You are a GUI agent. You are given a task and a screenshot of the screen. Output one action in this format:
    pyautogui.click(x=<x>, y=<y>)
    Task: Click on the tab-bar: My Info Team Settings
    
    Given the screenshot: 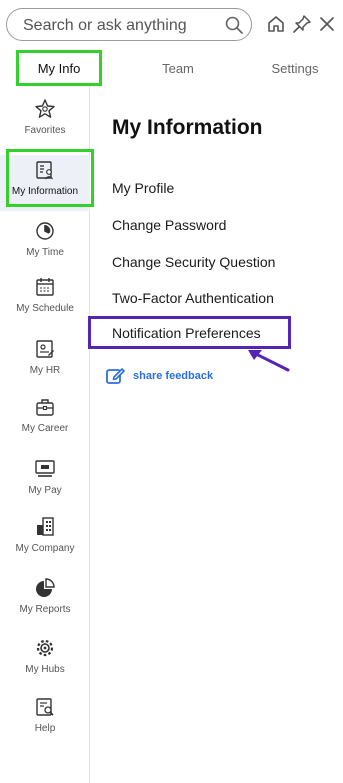 What is the action you would take?
    pyautogui.click(x=171, y=68)
    